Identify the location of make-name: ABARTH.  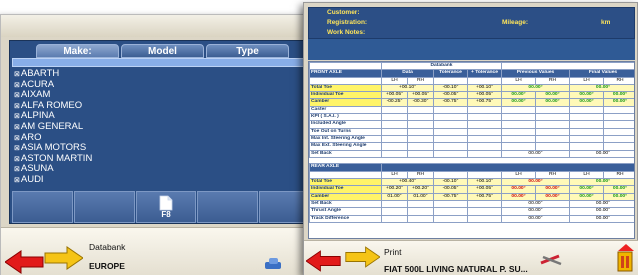
(40, 73).